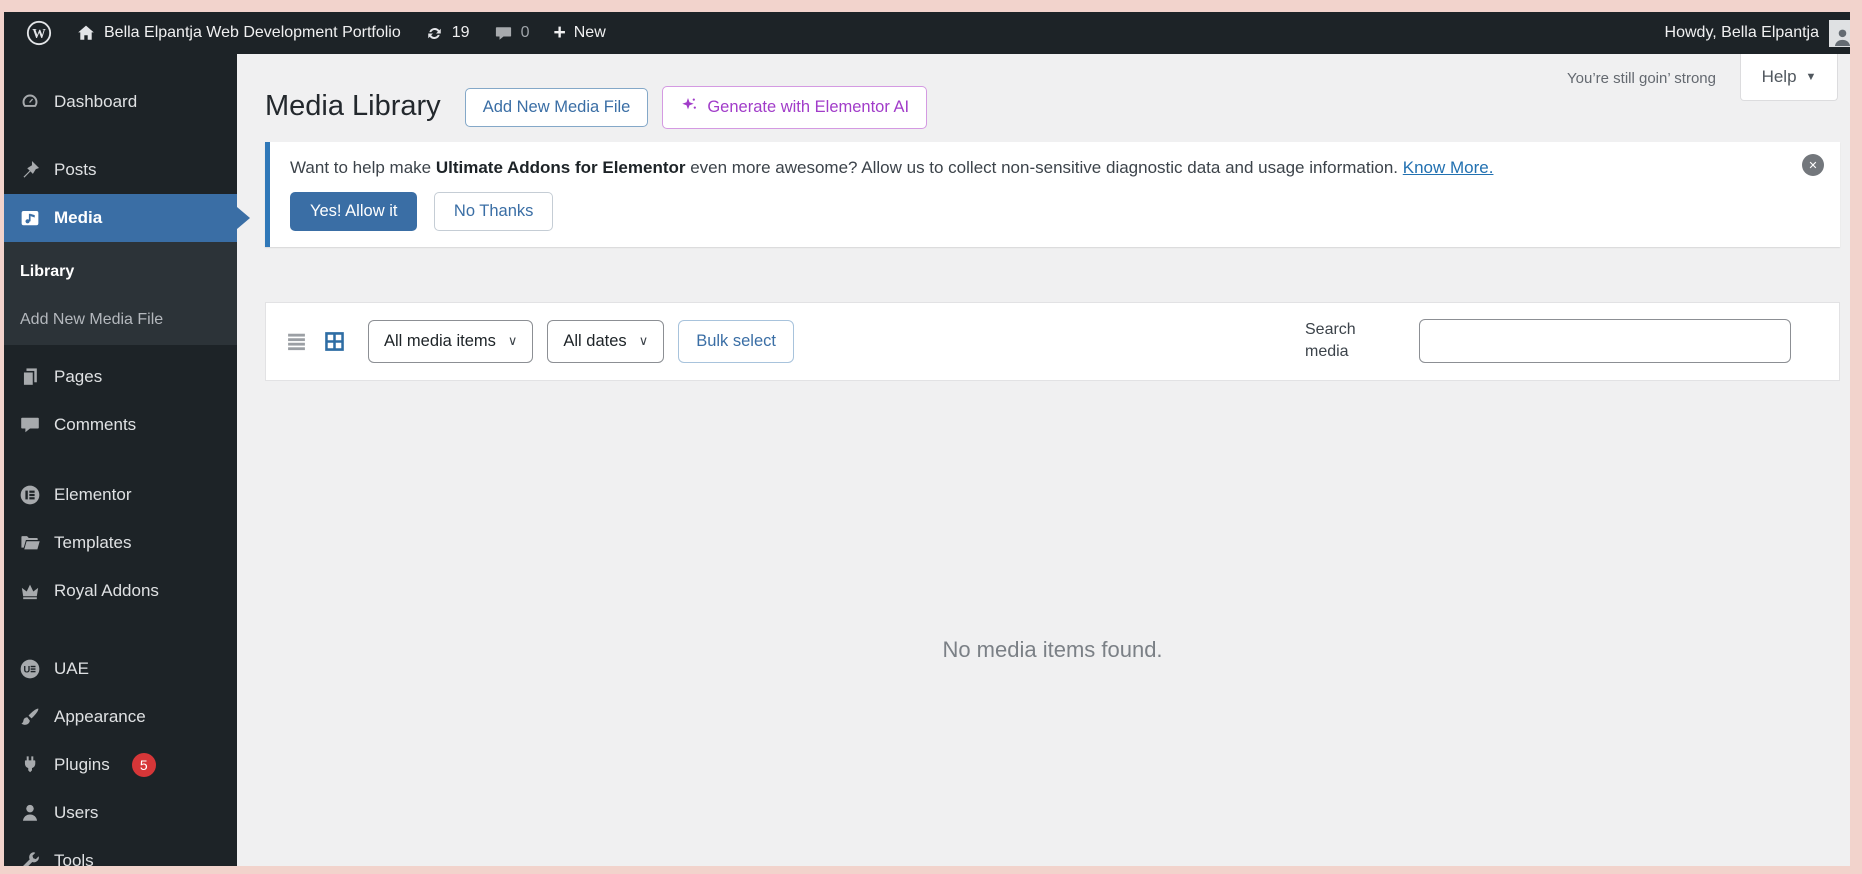 This screenshot has height=874, width=1862. What do you see at coordinates (75, 169) in the screenshot?
I see `sidebar-item-label: Posts` at bounding box center [75, 169].